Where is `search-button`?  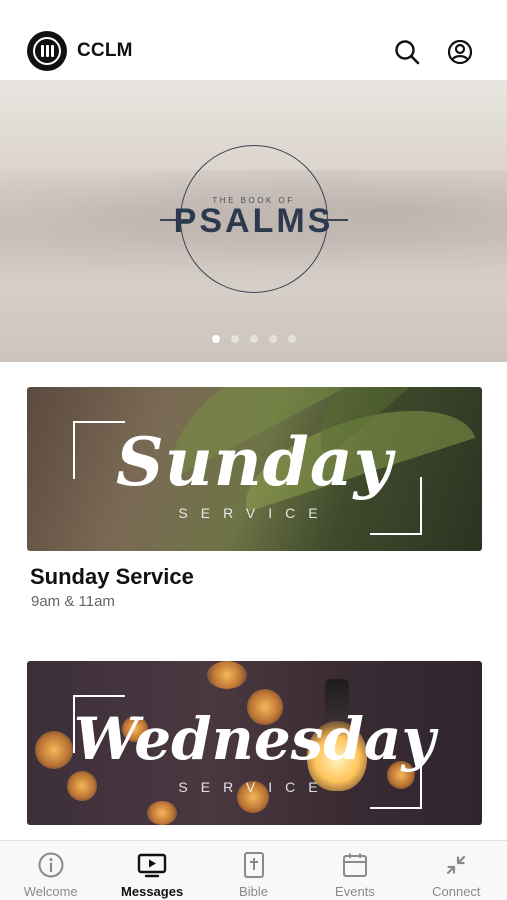 search-button is located at coordinates (407, 52).